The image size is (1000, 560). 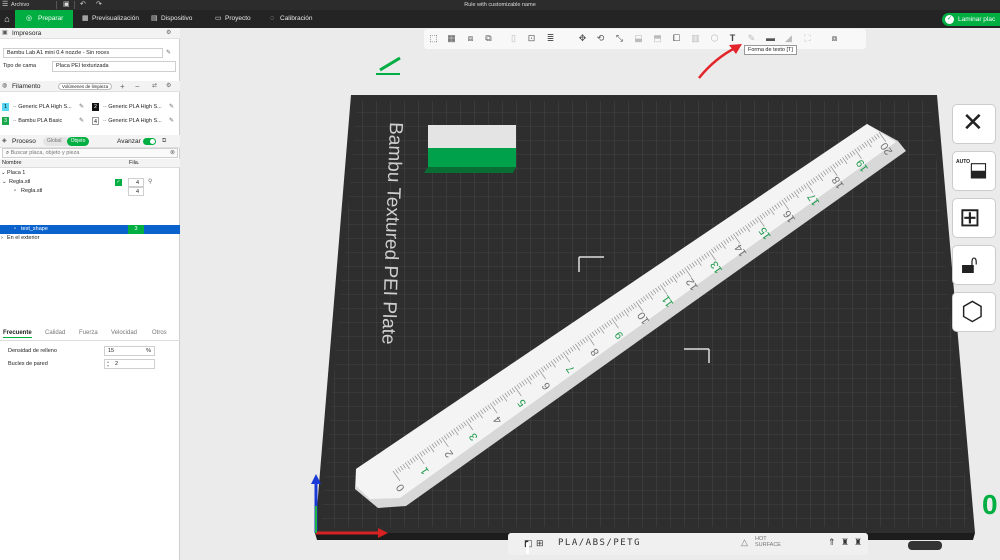 I want to click on text-part-label: text_shape, so click(x=34, y=229).